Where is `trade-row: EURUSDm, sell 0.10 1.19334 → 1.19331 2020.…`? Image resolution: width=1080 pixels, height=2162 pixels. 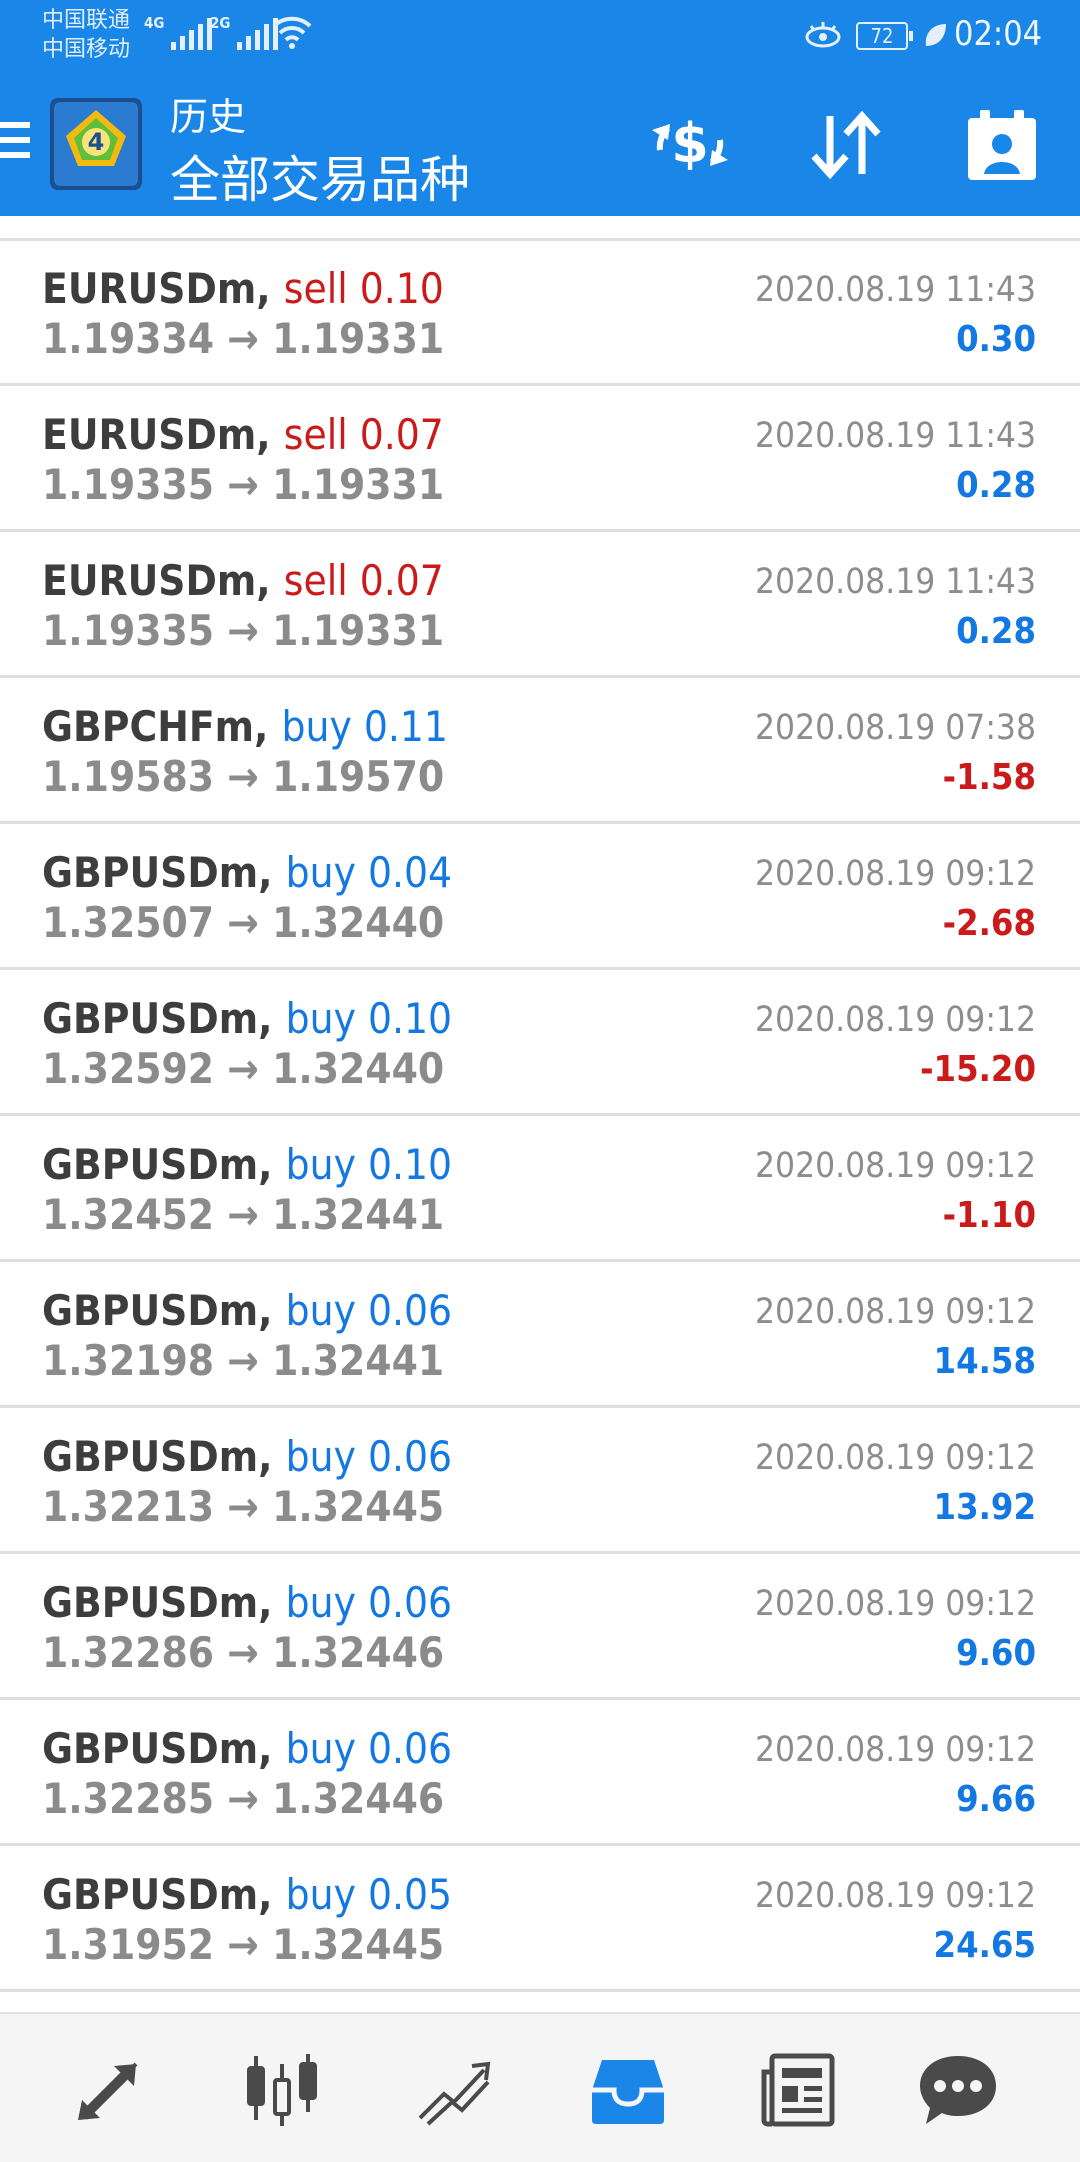
trade-row: EURUSDm, sell 0.10 1.19334 → 1.19331 2020.… is located at coordinates (540, 313).